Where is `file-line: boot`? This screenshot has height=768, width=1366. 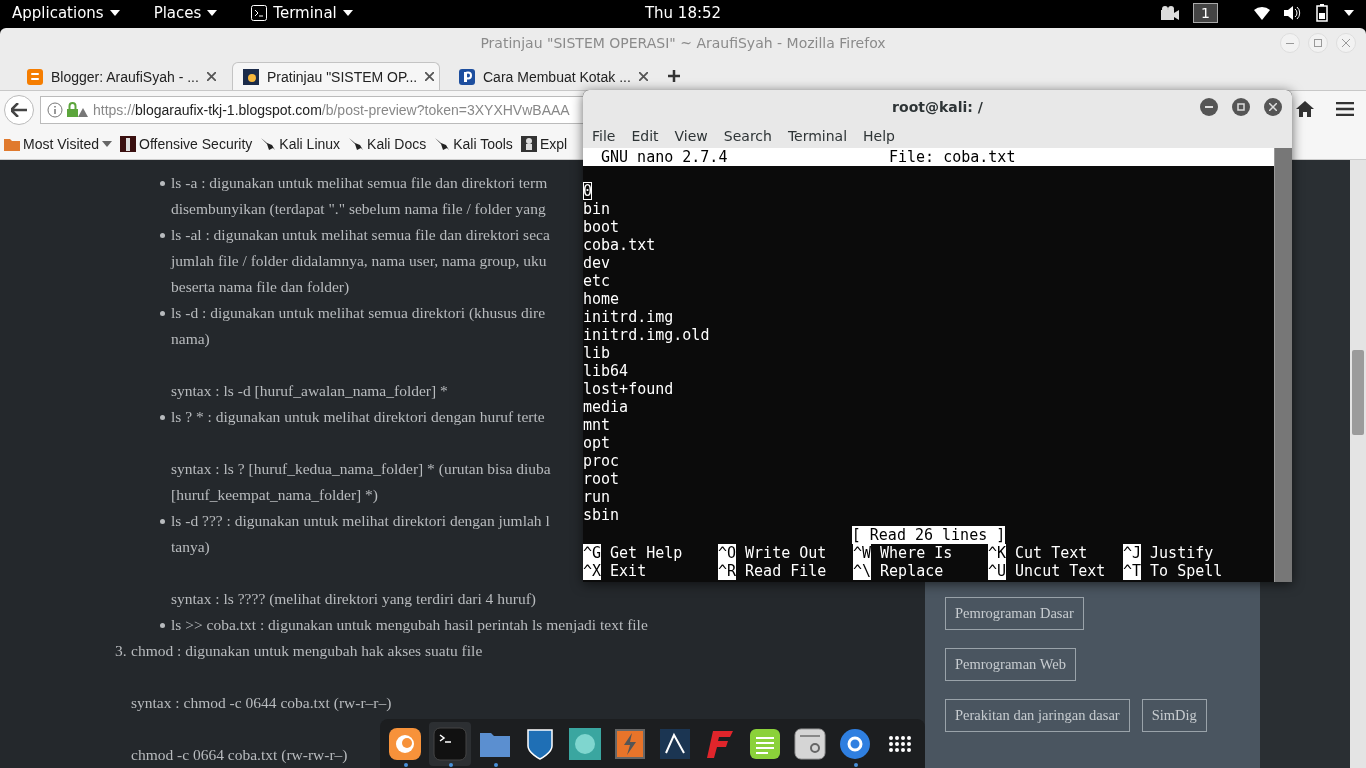 file-line: boot is located at coordinates (601, 227).